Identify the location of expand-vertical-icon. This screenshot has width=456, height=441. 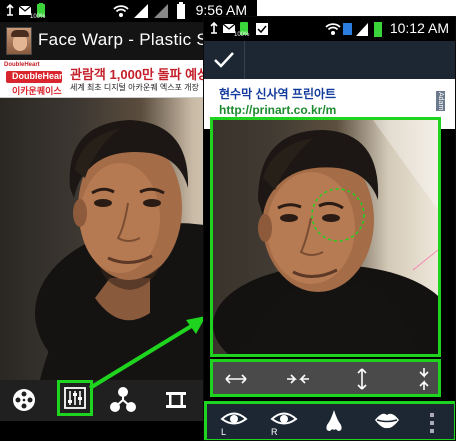
(362, 379).